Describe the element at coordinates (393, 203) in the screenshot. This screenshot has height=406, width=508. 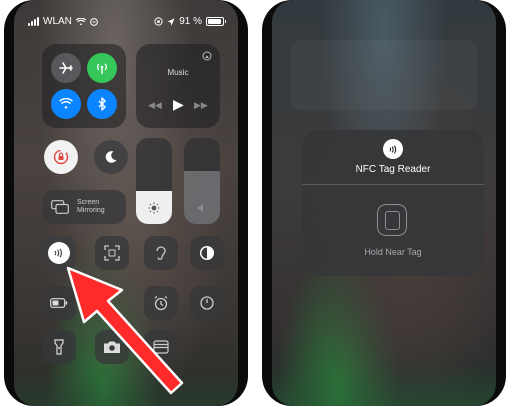
I see `nfc-tag-reader-popup: NFC Tag Reader Hold Near Tag` at that location.